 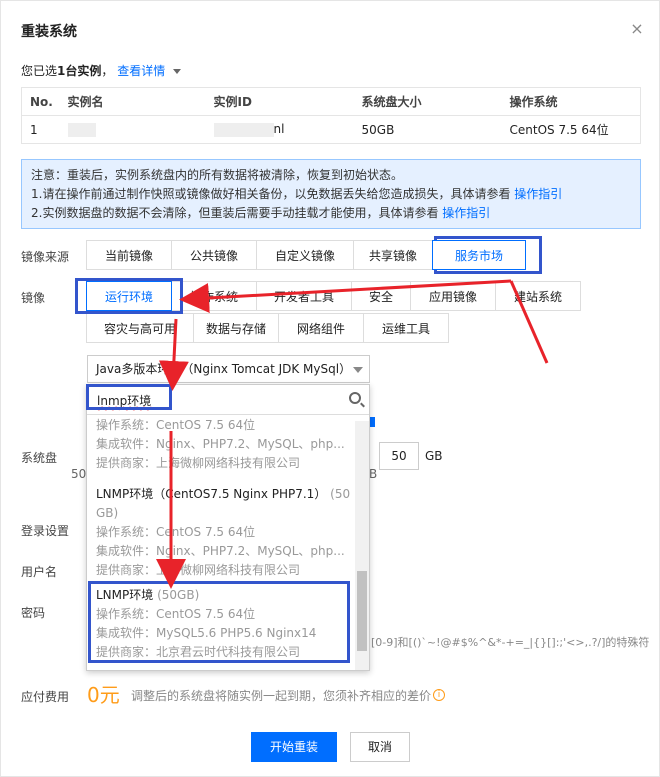 I want to click on arrow-to-search, so click(x=173, y=354).